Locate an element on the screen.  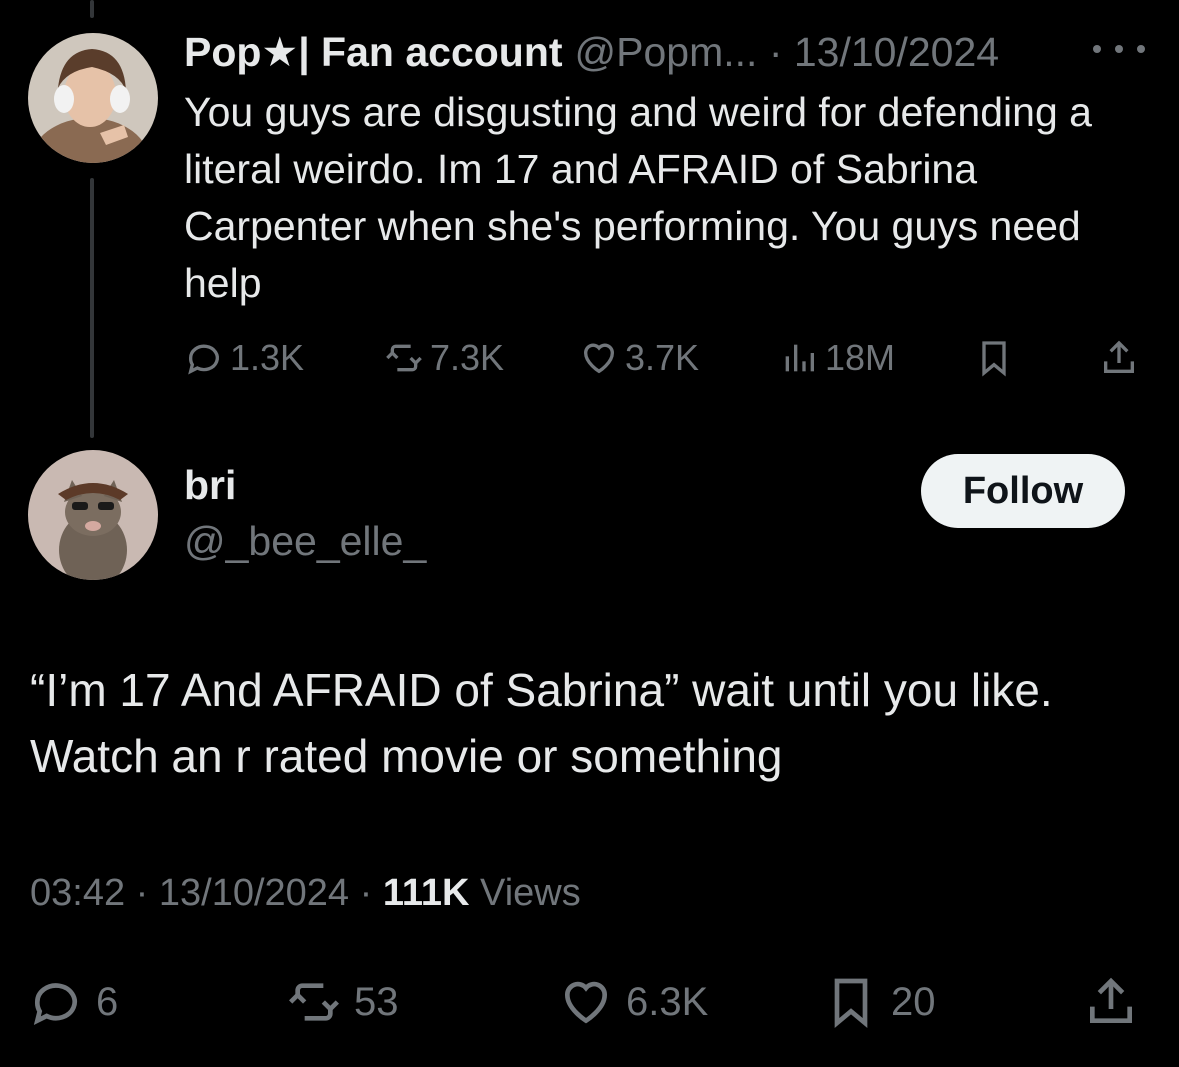
parent-handle-date: @Popm... · 13/10/2024 is located at coordinates (787, 52).